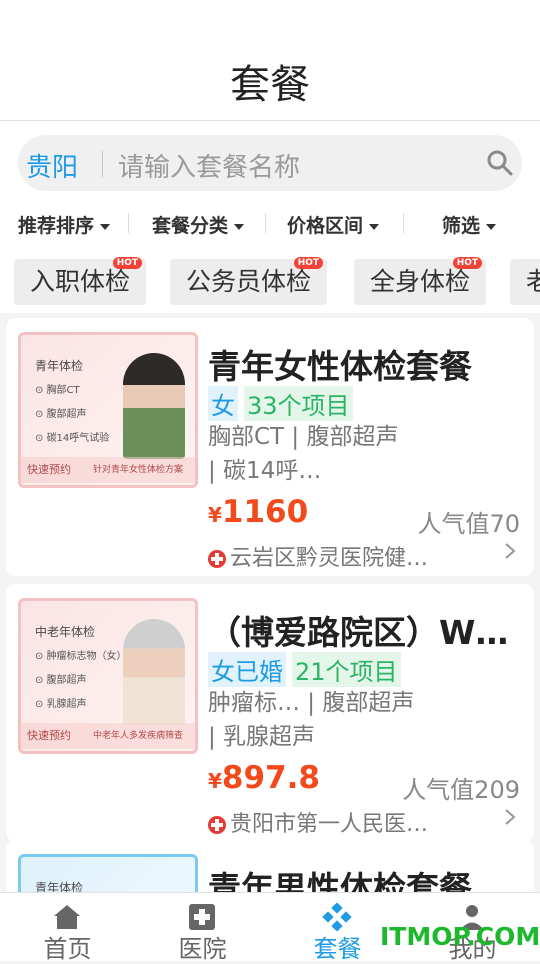  What do you see at coordinates (202, 949) in the screenshot?
I see `tab-label: 医院` at bounding box center [202, 949].